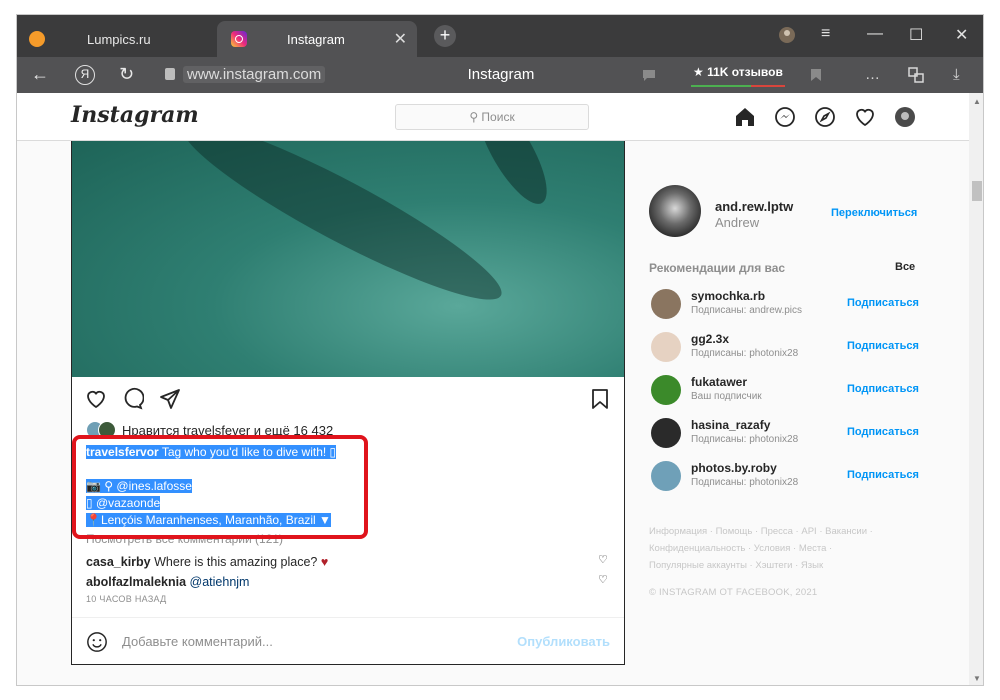  I want to click on window-close-icon: ✕, so click(961, 35).